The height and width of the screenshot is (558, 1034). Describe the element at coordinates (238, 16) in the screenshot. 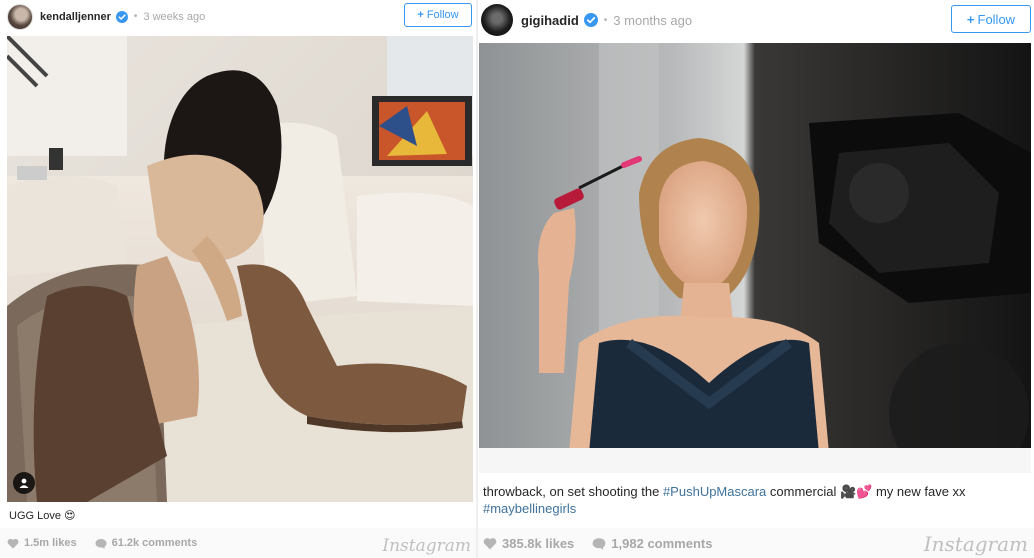

I see `post-header: kendalljenner • 3 weeks ago + Follow` at that location.